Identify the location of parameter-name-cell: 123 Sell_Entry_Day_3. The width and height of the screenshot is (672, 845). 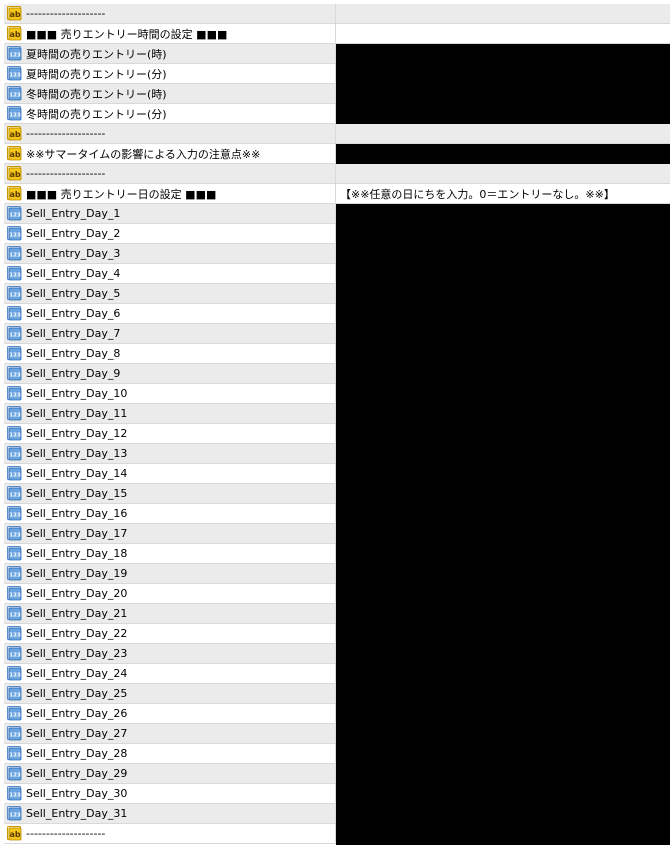
(170, 253).